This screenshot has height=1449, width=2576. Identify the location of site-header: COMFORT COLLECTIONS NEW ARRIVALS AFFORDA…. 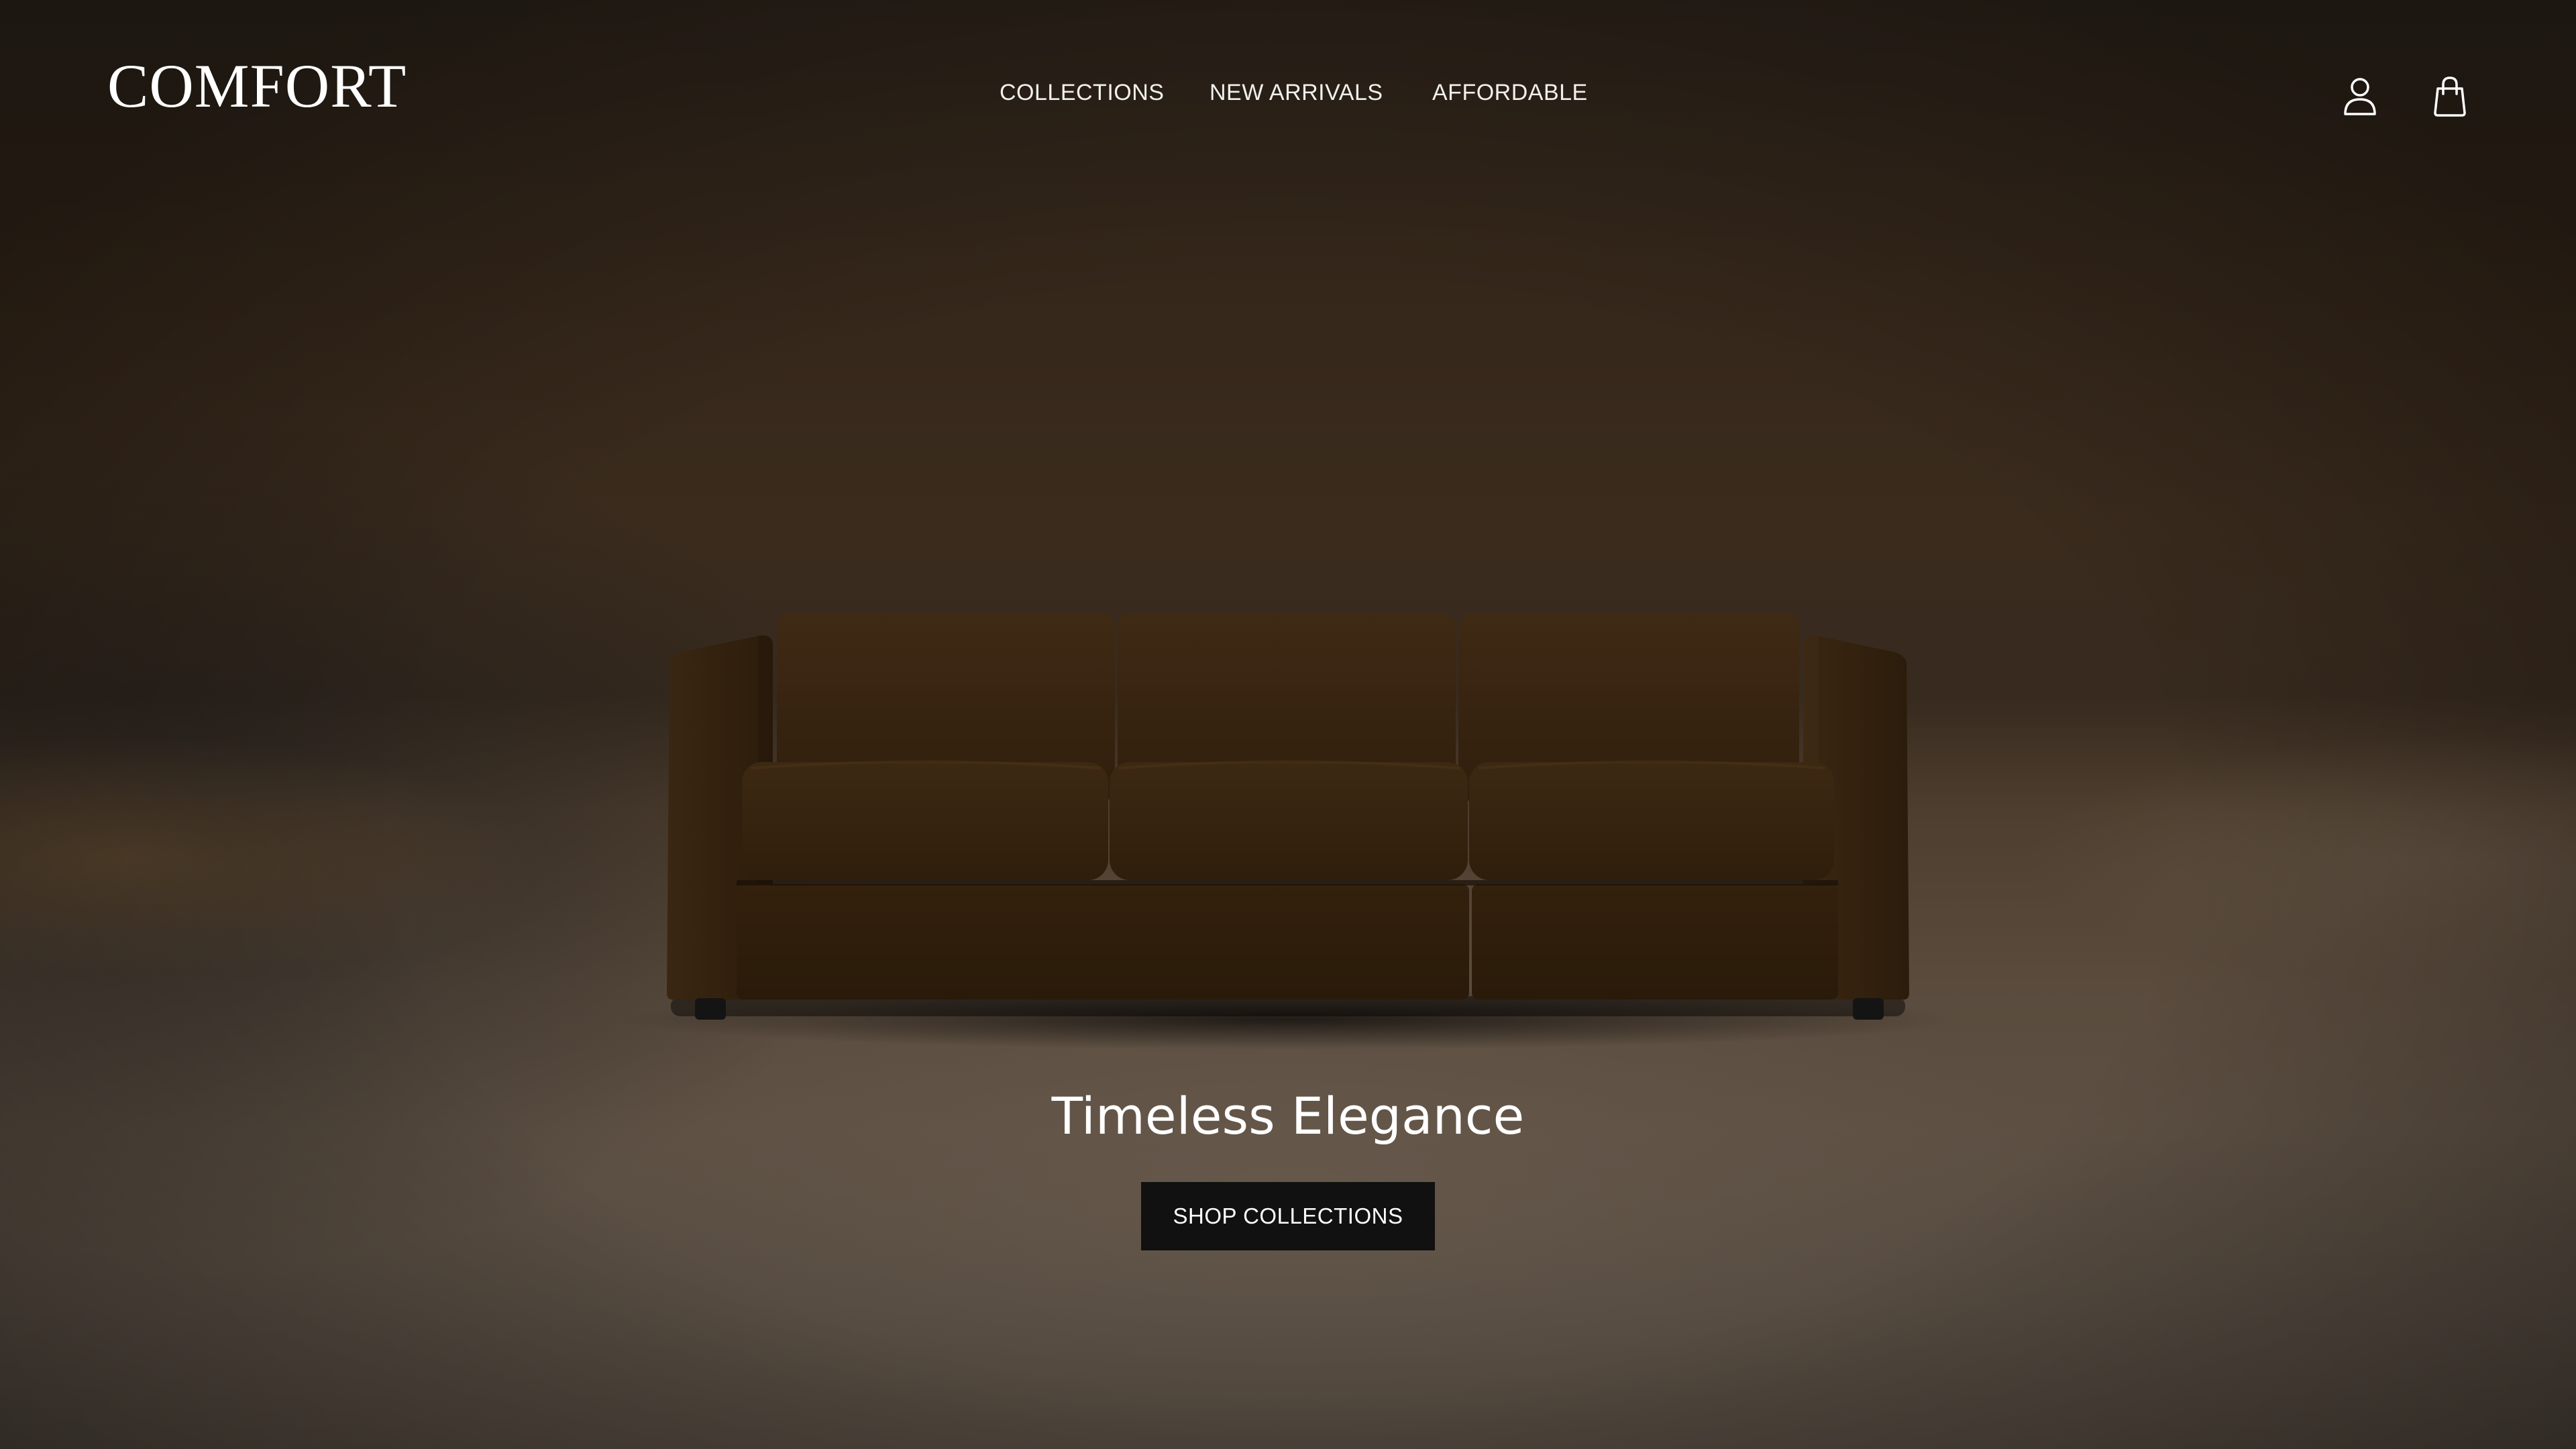
(1288, 97).